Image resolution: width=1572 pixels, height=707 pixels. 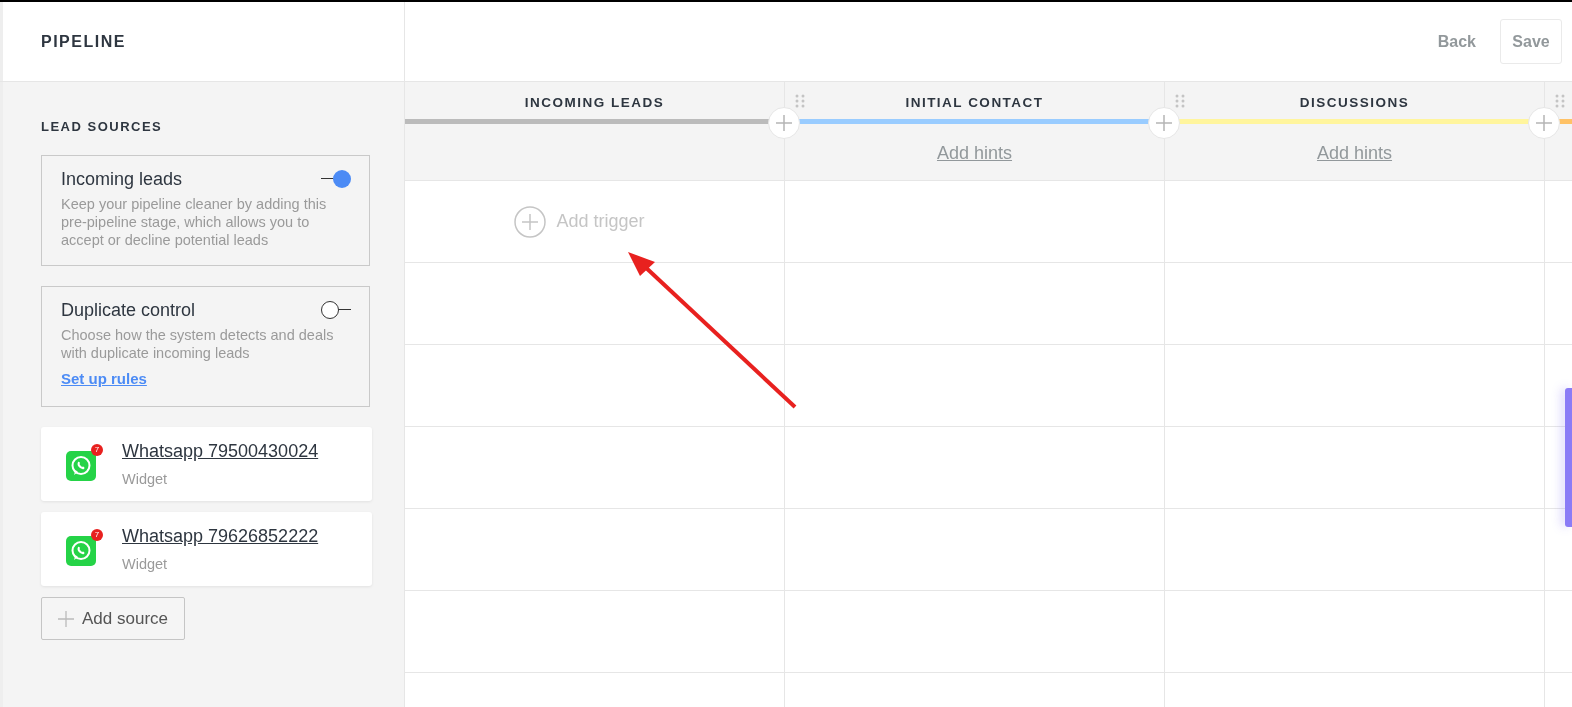 I want to click on setting-description: Choose how the system detects and deals with duplicate incoming leads, so click(x=198, y=343).